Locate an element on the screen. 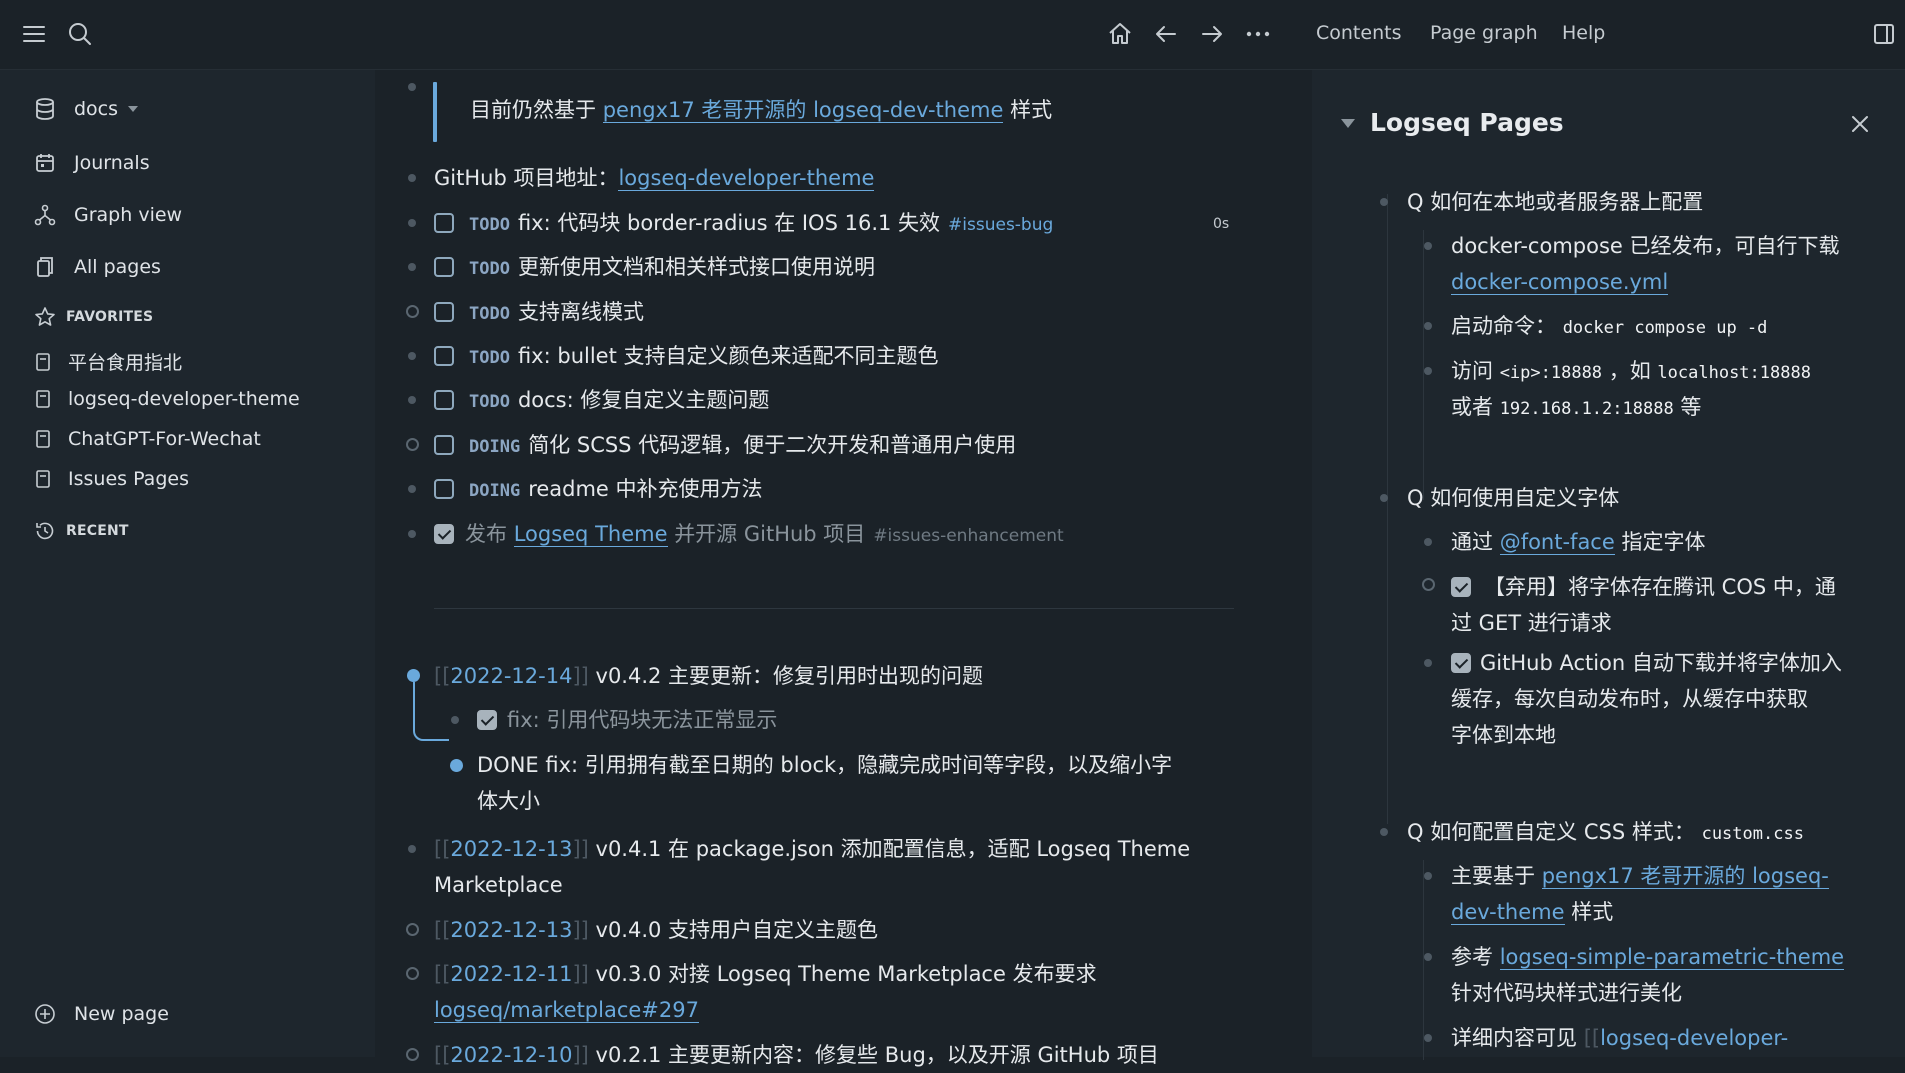 The width and height of the screenshot is (1905, 1073). recent-header: RECENT is located at coordinates (81, 531).